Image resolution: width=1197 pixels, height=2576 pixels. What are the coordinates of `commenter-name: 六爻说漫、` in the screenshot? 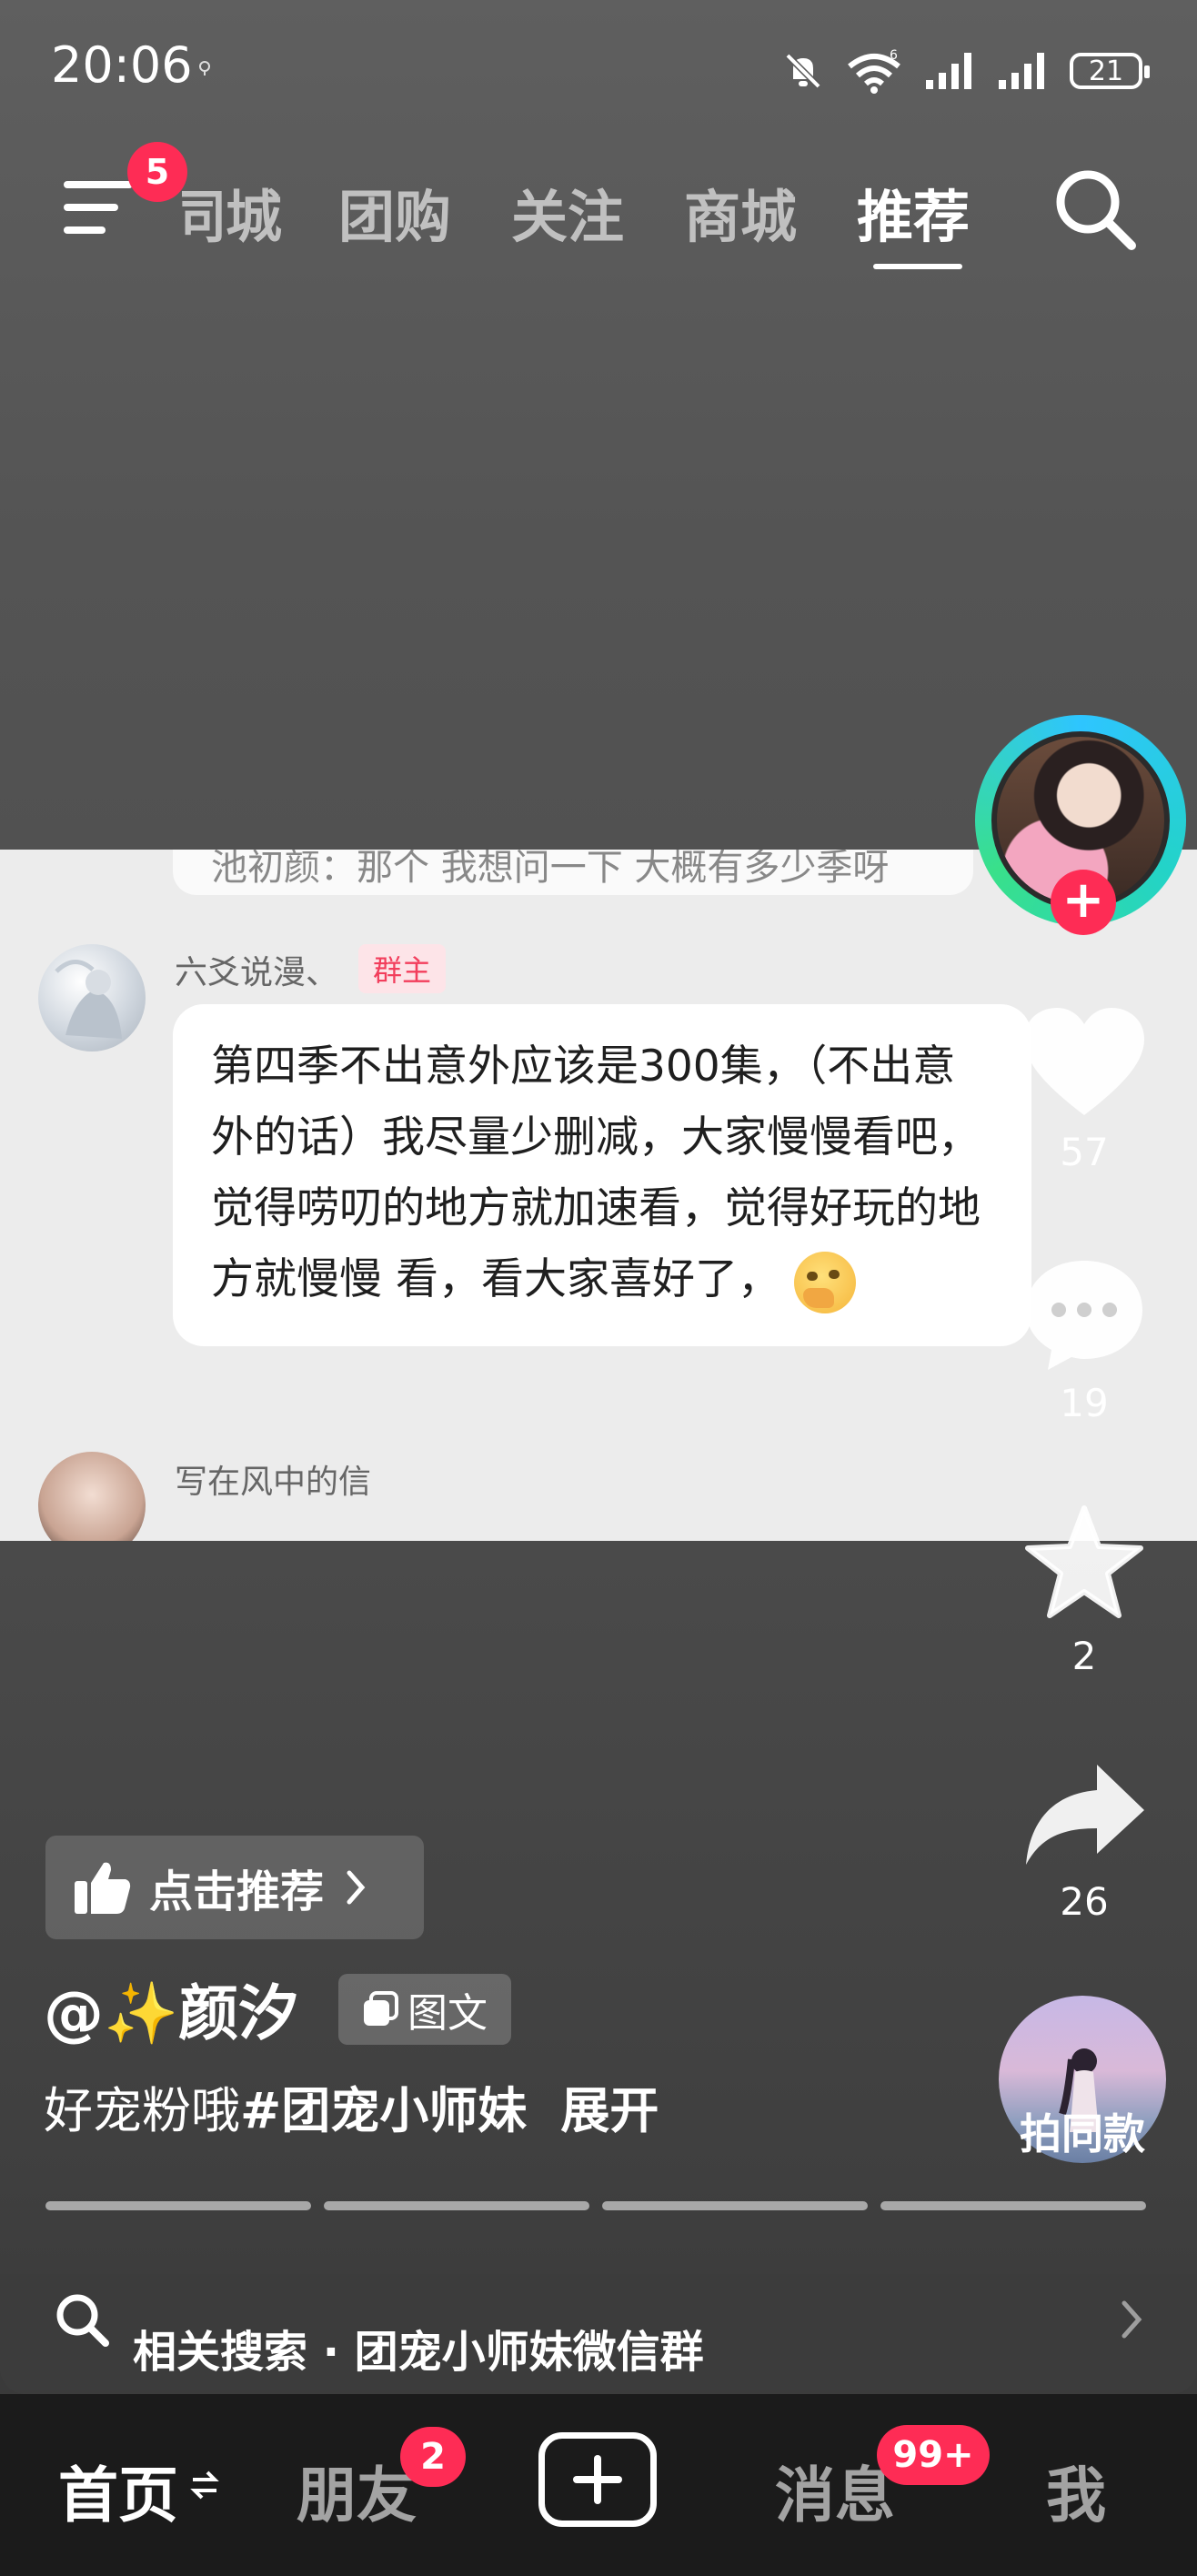 It's located at (257, 972).